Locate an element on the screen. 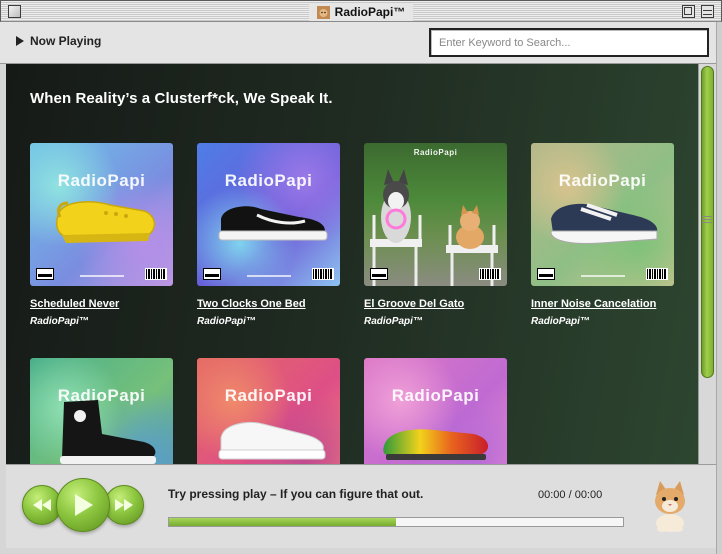 The width and height of the screenshot is (722, 554). window-title-wrap: RadioPapi™ is located at coordinates (361, 12).